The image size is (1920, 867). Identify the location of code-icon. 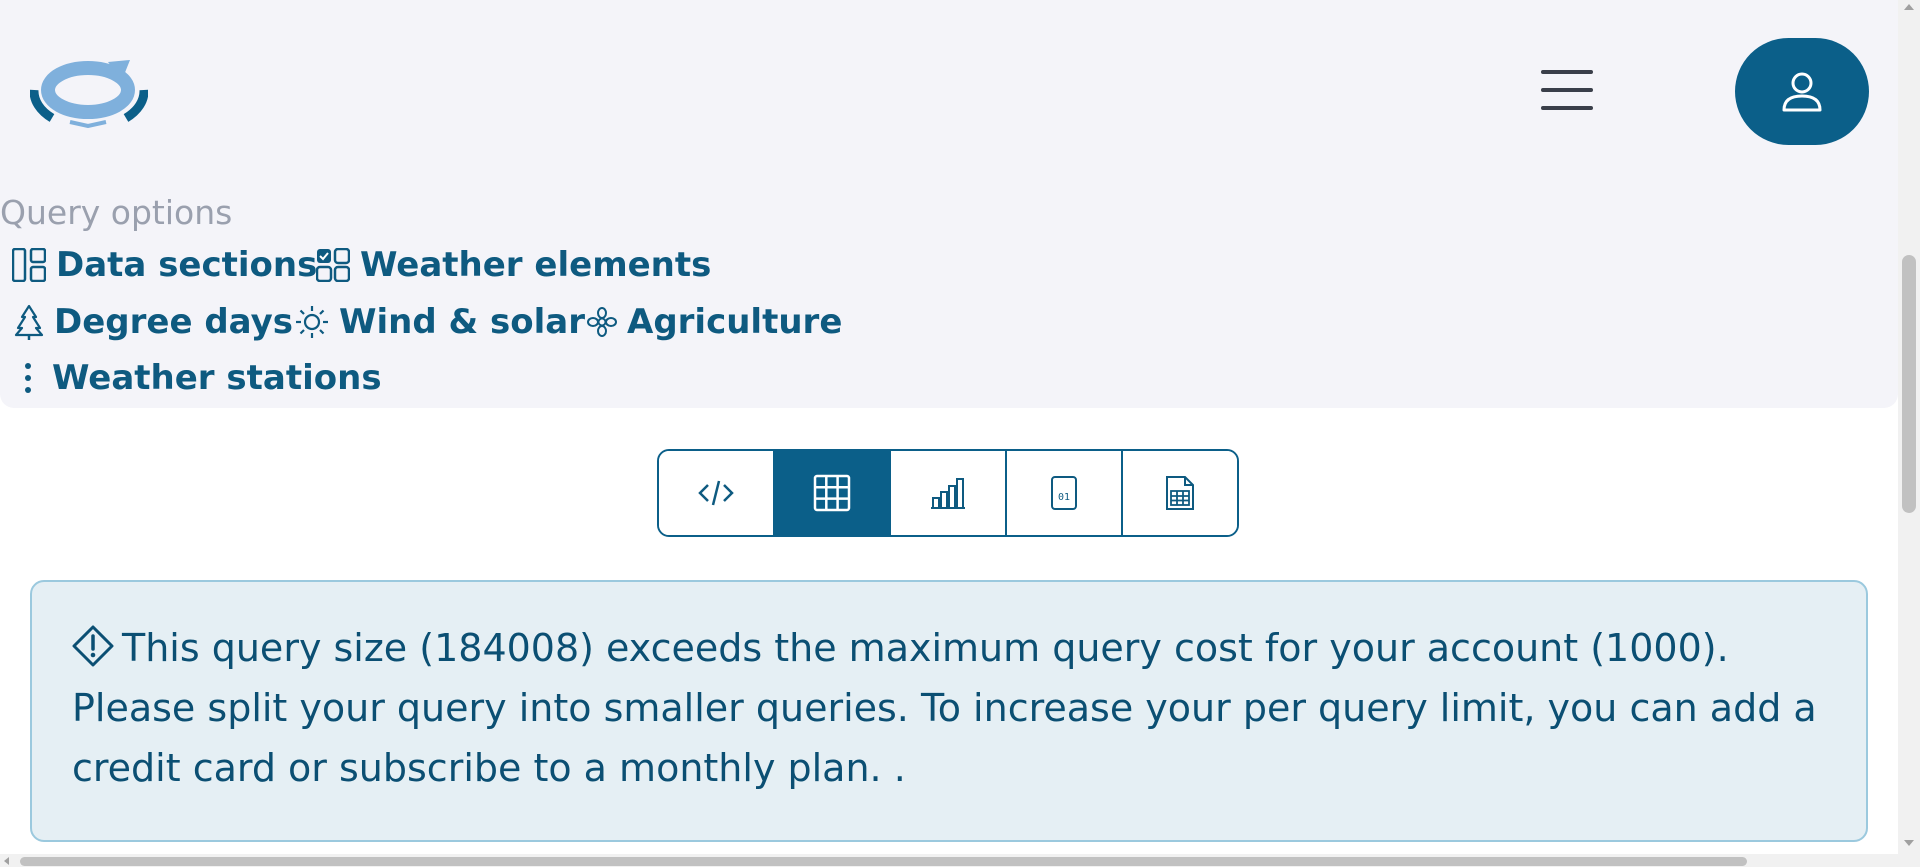
(716, 493).